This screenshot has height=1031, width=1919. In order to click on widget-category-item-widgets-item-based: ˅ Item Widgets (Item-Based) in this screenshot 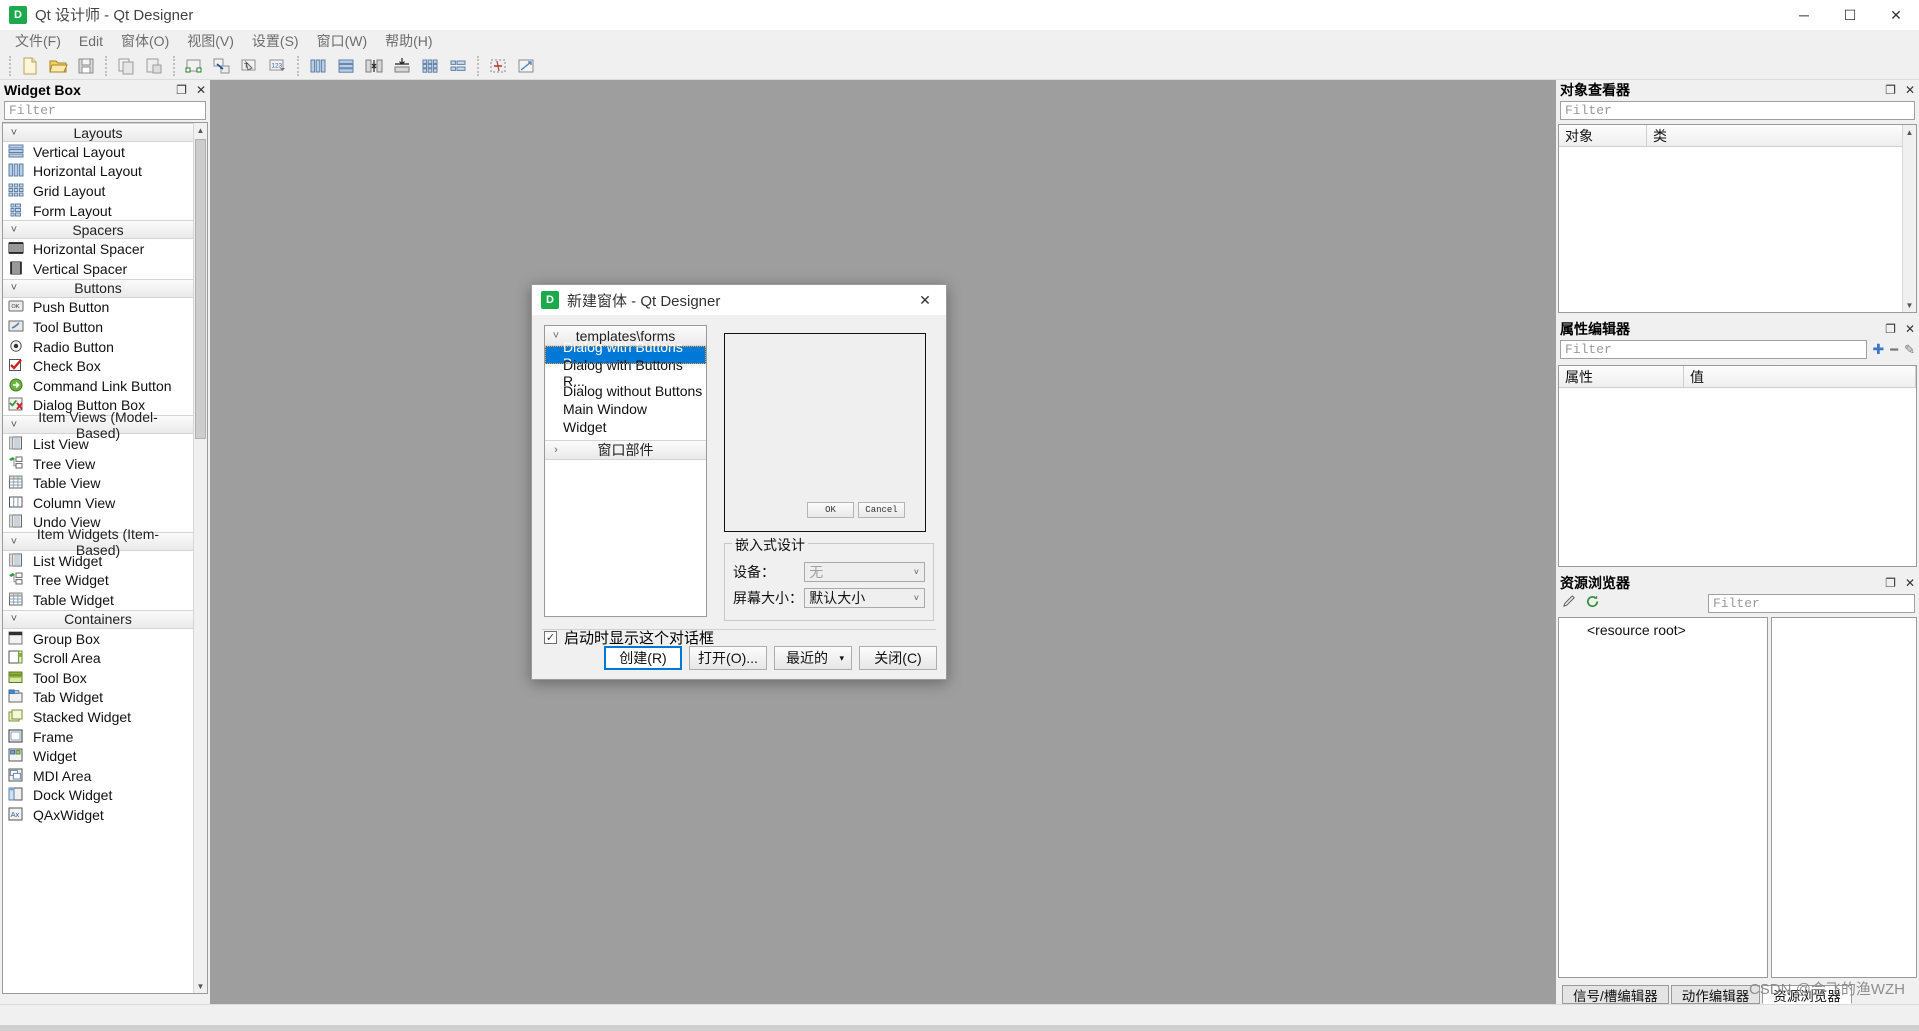, I will do `click(98, 542)`.